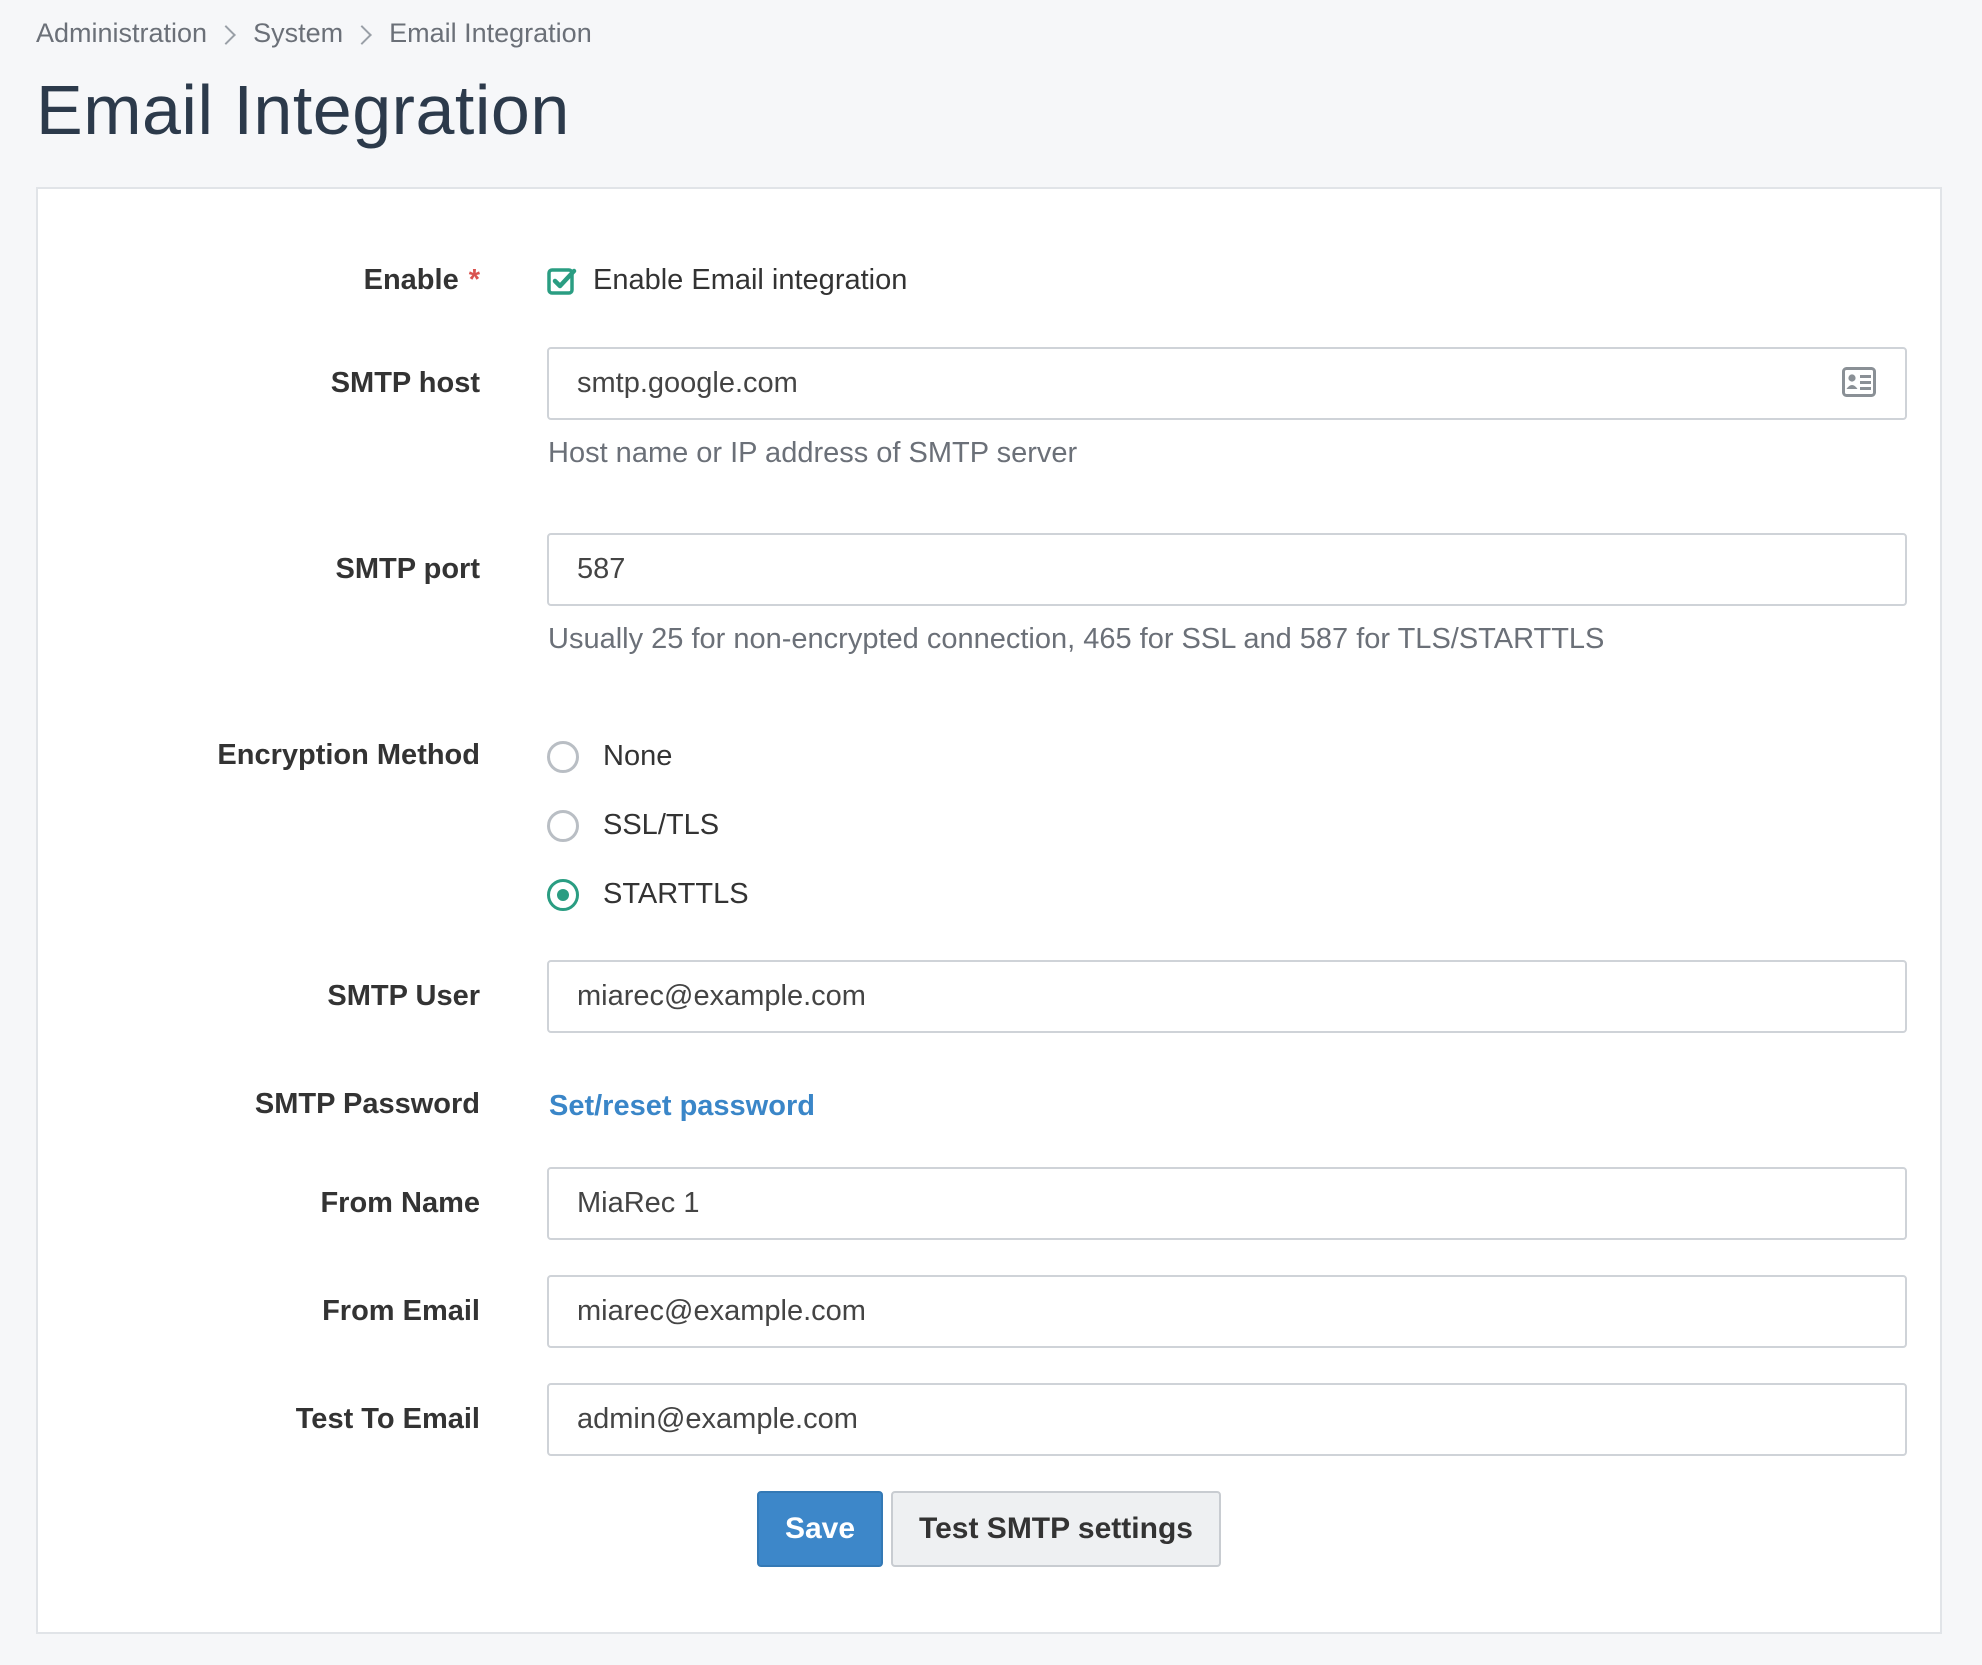  I want to click on radio-option-ssl-tls: SSL/TLS, so click(633, 825).